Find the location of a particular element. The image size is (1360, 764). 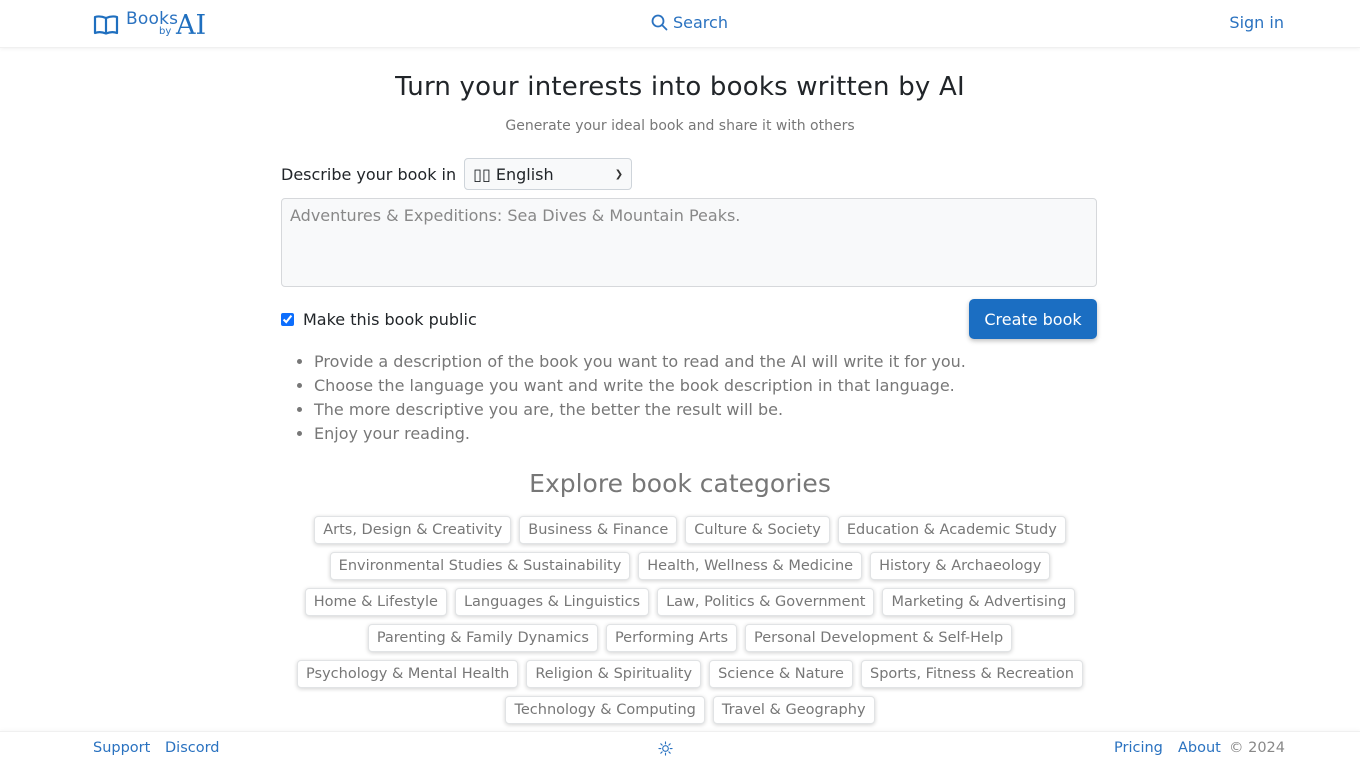

category-button: Culture & Society is located at coordinates (757, 530).